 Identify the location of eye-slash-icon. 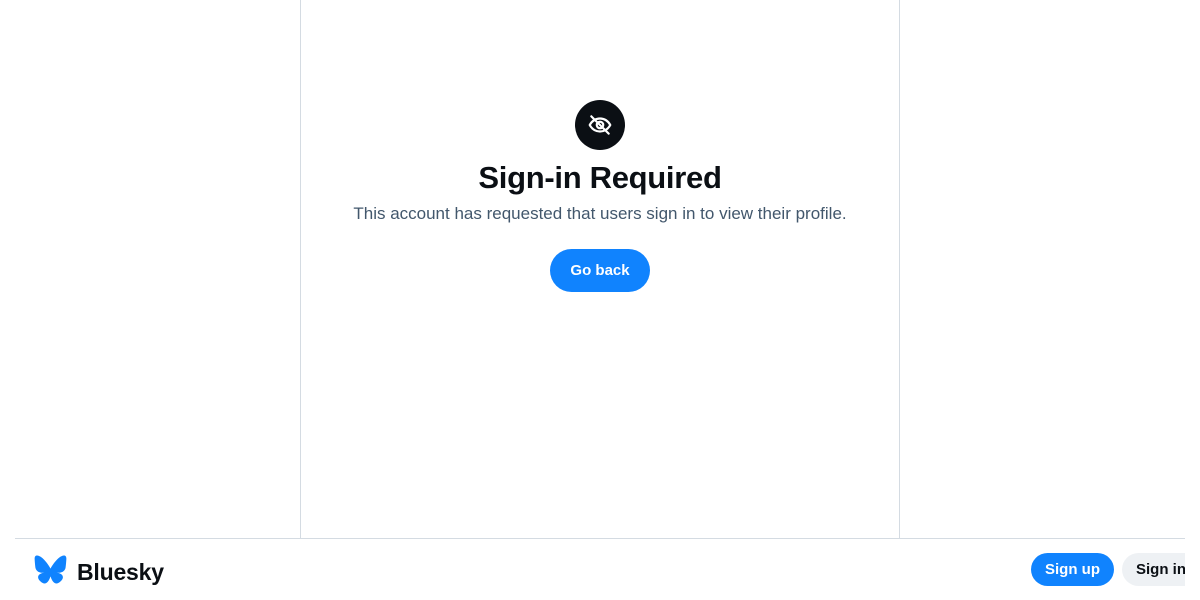
(600, 125).